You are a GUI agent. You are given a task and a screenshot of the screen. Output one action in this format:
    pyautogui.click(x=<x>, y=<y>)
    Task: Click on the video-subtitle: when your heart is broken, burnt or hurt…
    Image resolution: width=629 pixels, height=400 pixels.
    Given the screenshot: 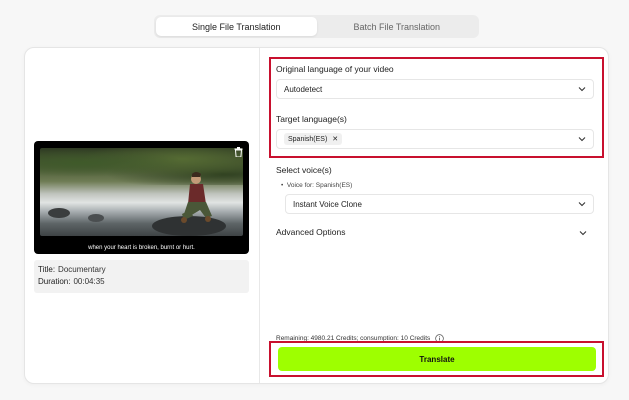 What is the action you would take?
    pyautogui.click(x=141, y=248)
    